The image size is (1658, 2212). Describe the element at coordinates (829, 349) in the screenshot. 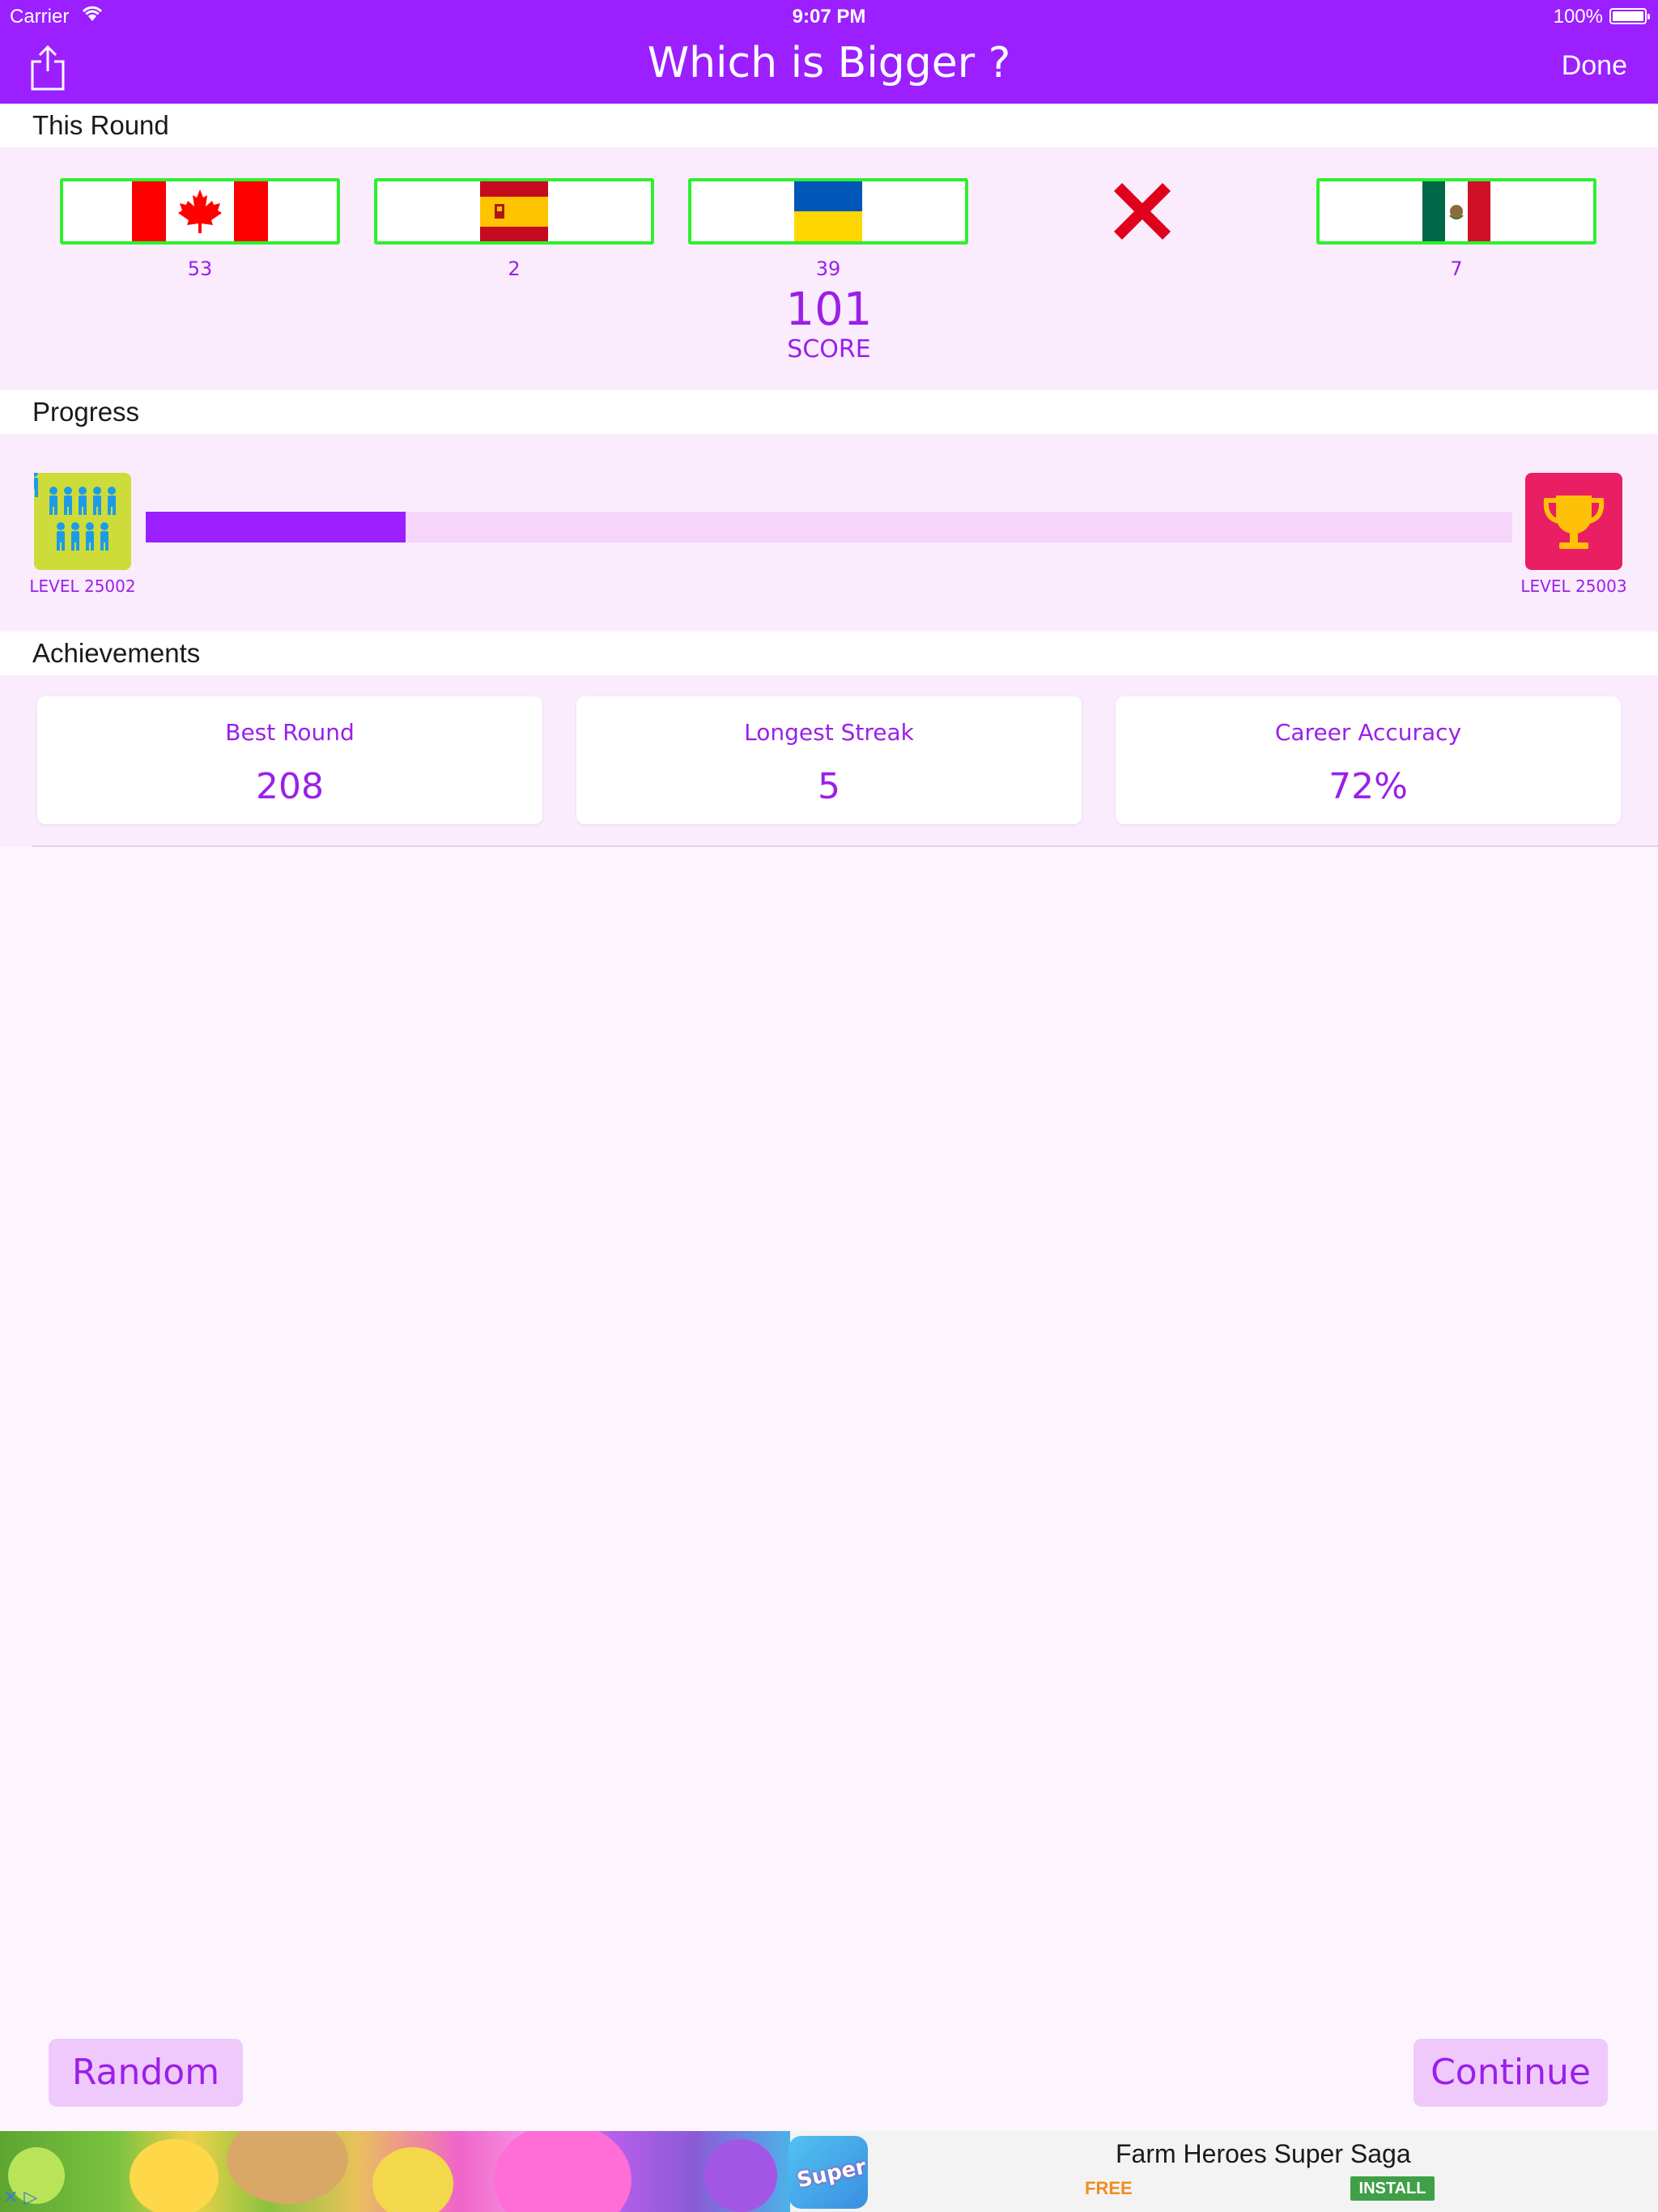

I see `score-label: SCORE` at that location.